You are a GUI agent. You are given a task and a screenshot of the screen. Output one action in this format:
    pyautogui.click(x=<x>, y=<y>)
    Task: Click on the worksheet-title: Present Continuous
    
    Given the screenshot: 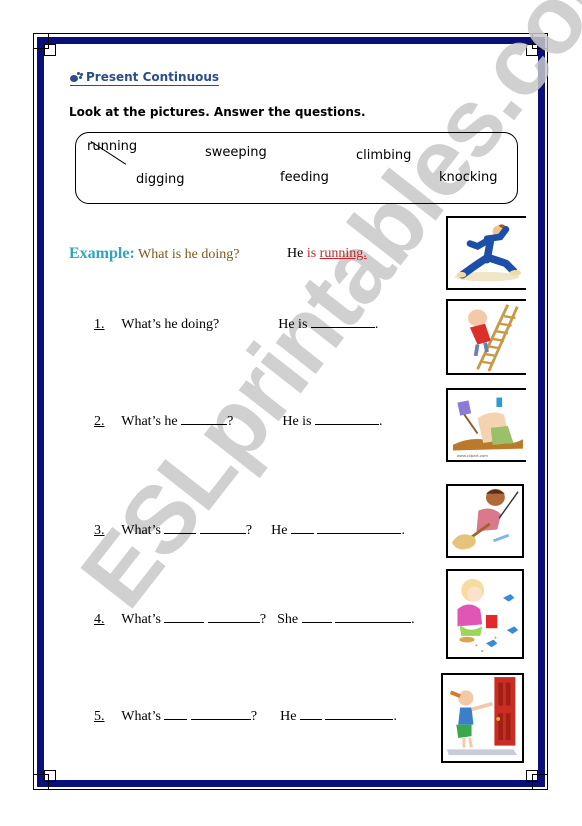 What is the action you would take?
    pyautogui.click(x=145, y=78)
    